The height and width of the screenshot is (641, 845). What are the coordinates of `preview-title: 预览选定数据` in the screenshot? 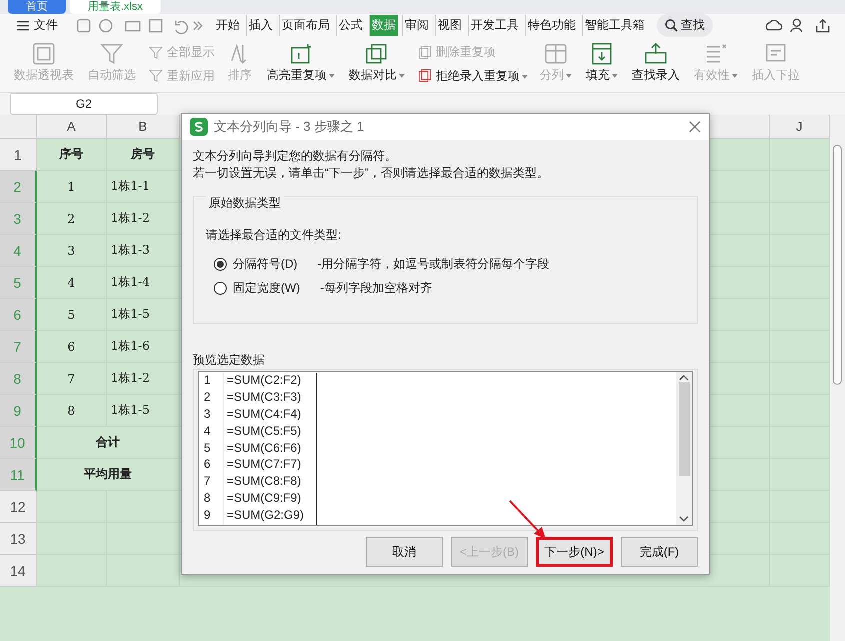 It's located at (229, 360).